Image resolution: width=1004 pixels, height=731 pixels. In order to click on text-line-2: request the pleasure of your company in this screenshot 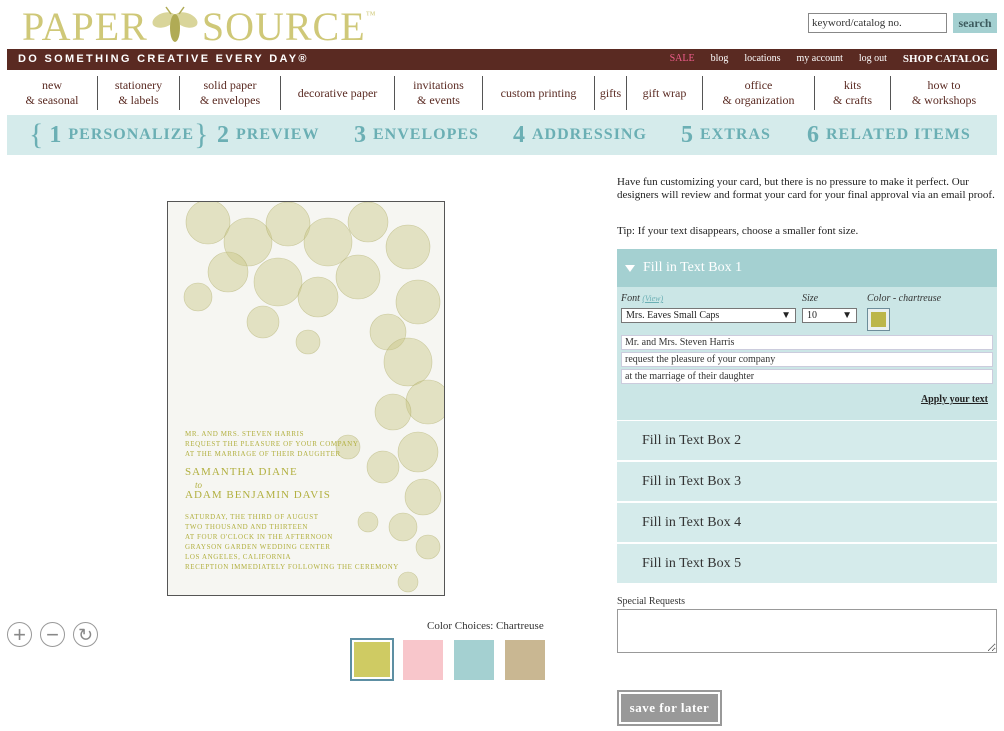, I will do `click(807, 359)`.